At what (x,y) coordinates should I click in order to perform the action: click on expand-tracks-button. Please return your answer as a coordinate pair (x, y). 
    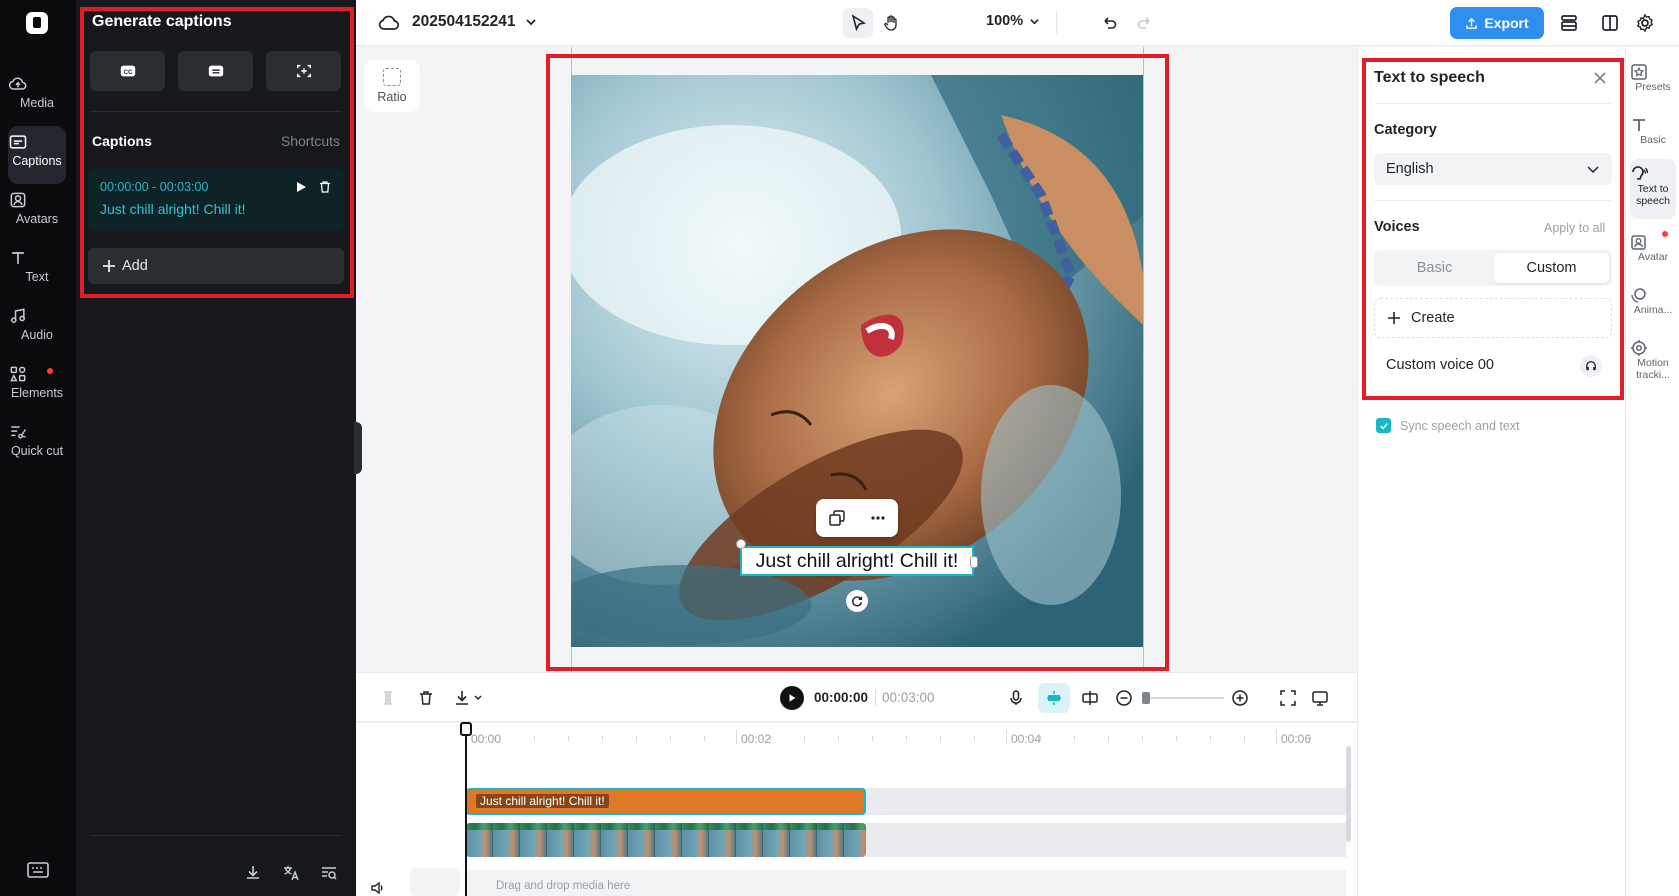
    Looking at the image, I should click on (435, 882).